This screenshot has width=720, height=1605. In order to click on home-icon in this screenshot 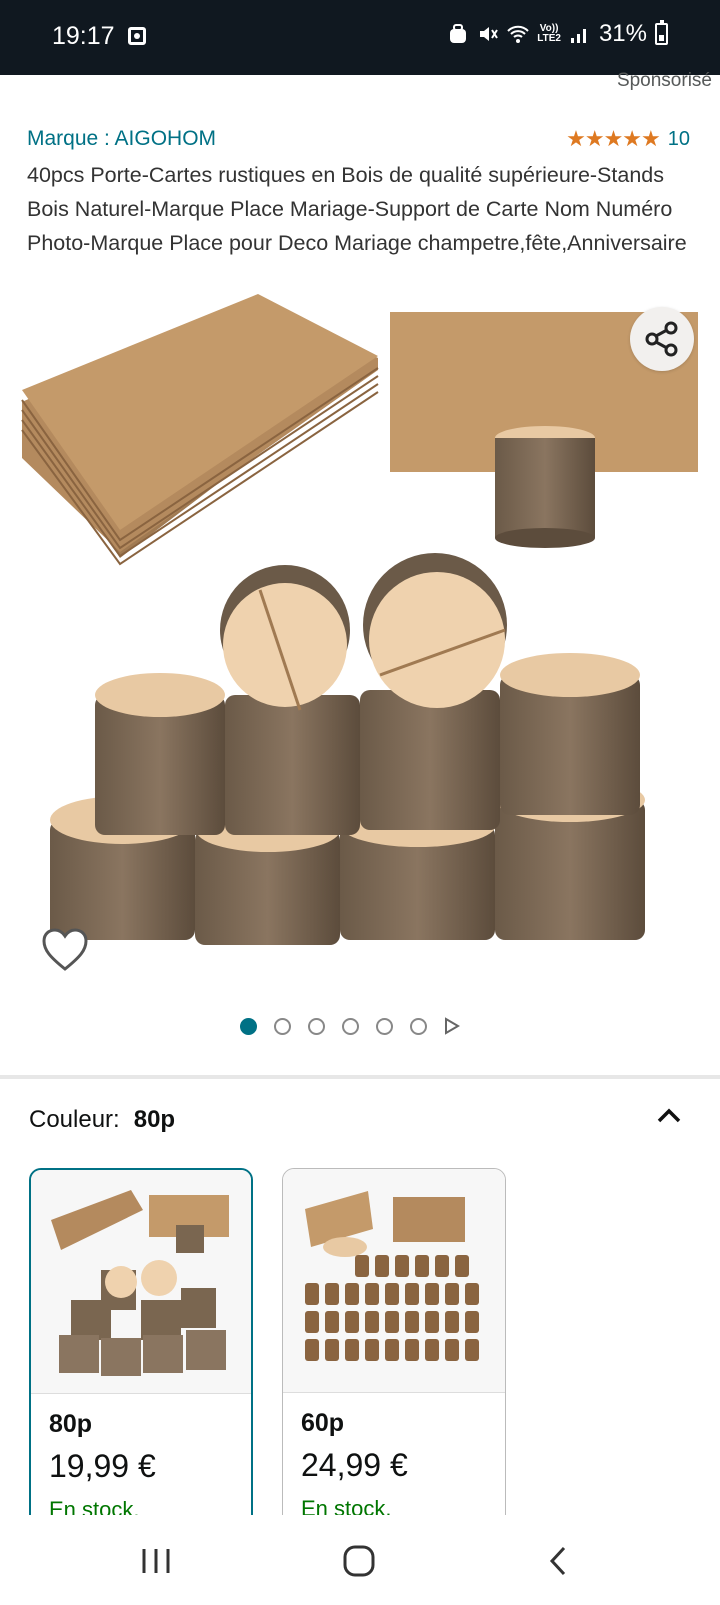, I will do `click(358, 1561)`.